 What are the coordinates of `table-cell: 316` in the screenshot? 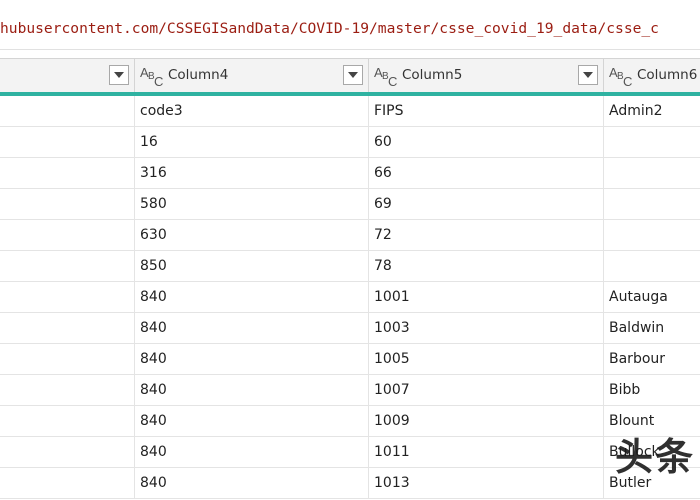 It's located at (252, 173).